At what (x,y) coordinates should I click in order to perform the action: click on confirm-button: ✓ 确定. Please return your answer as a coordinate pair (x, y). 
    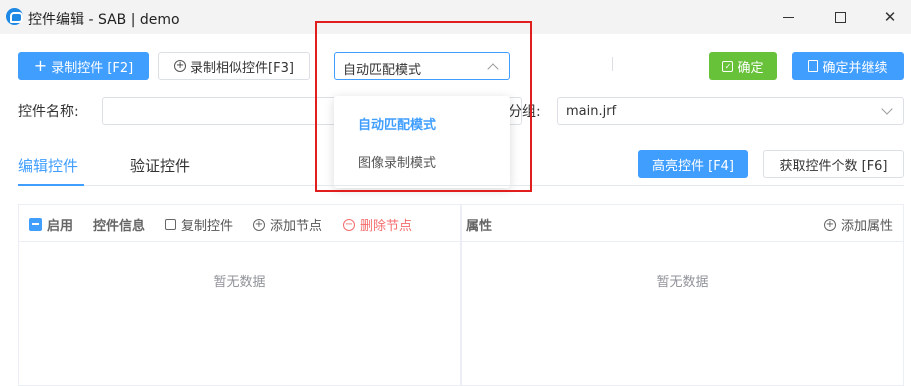
    Looking at the image, I should click on (743, 66).